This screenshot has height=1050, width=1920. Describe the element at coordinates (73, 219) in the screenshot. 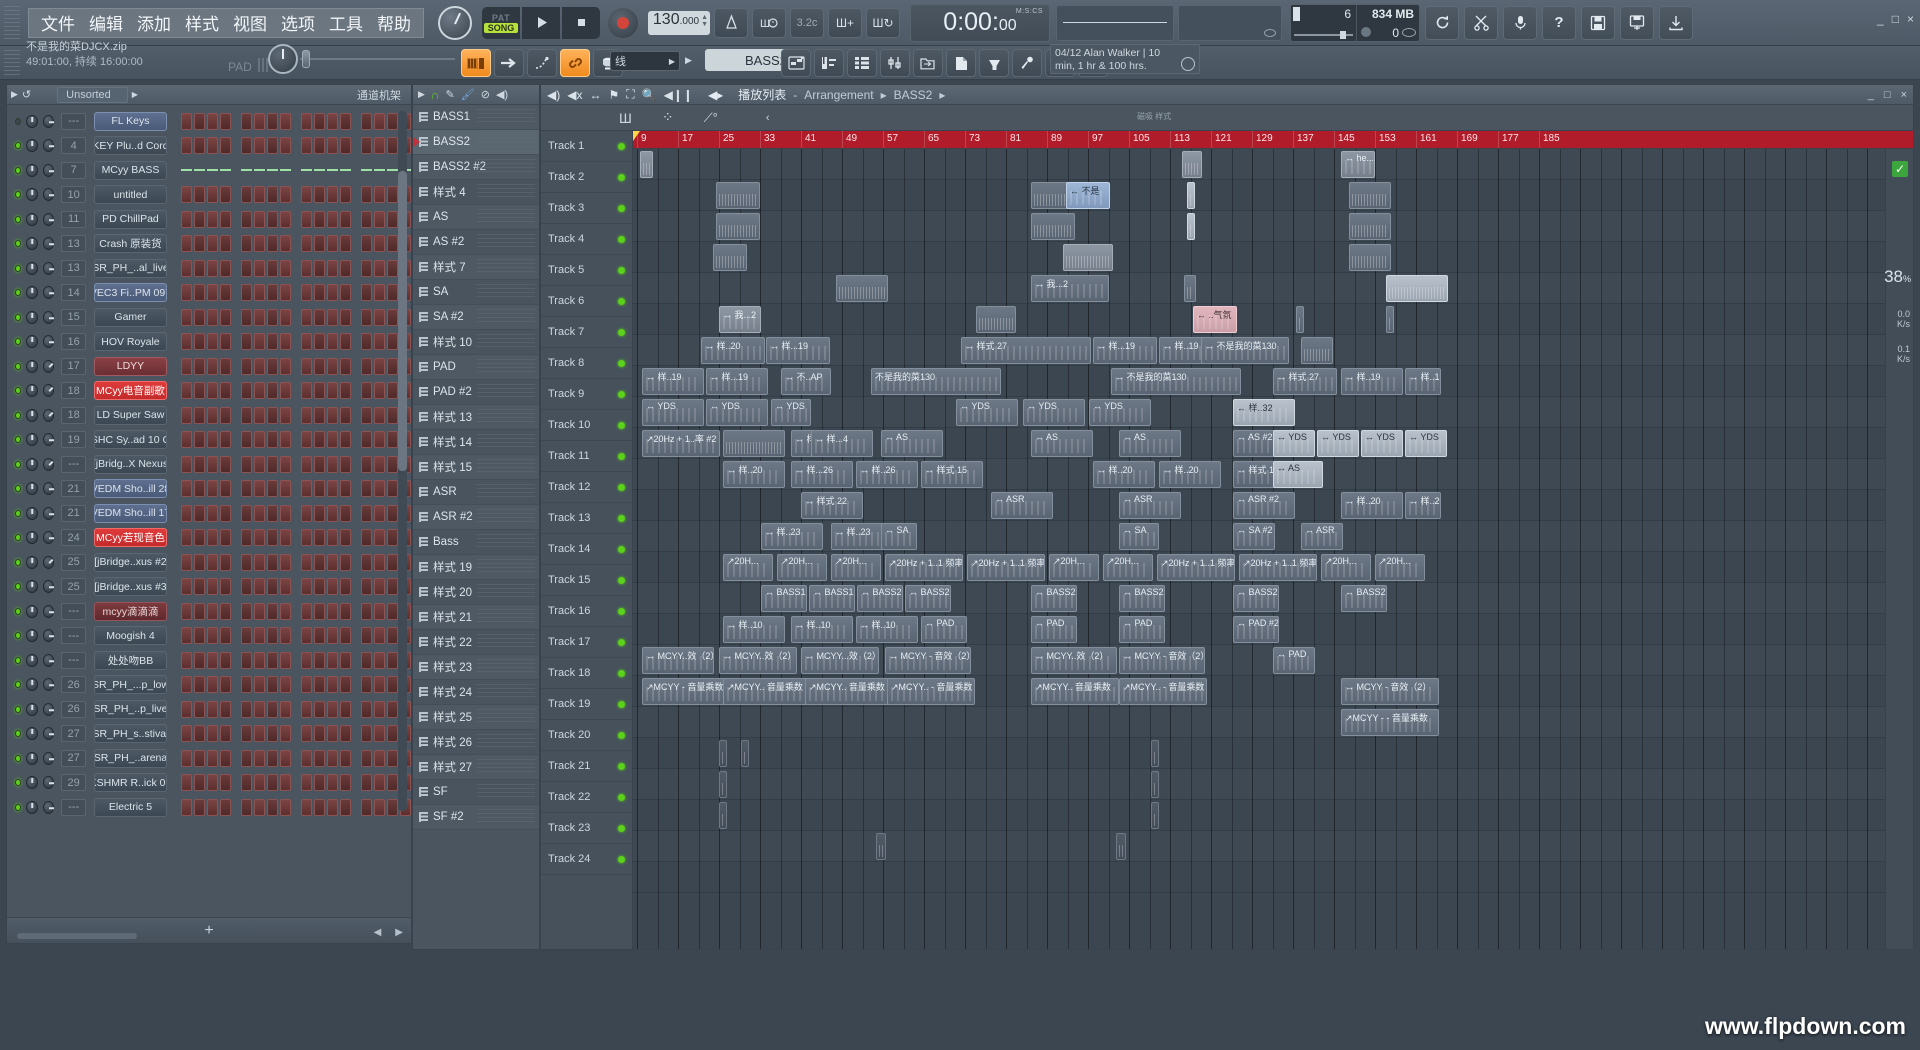

I see `channel-mixer-number: 11` at that location.